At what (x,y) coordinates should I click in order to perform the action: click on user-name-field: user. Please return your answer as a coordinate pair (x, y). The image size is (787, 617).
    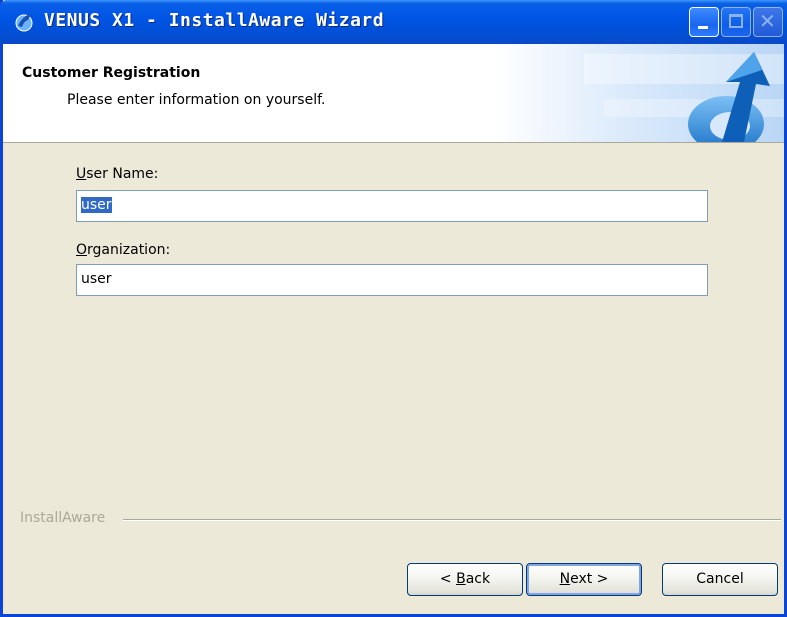
    Looking at the image, I should click on (392, 206).